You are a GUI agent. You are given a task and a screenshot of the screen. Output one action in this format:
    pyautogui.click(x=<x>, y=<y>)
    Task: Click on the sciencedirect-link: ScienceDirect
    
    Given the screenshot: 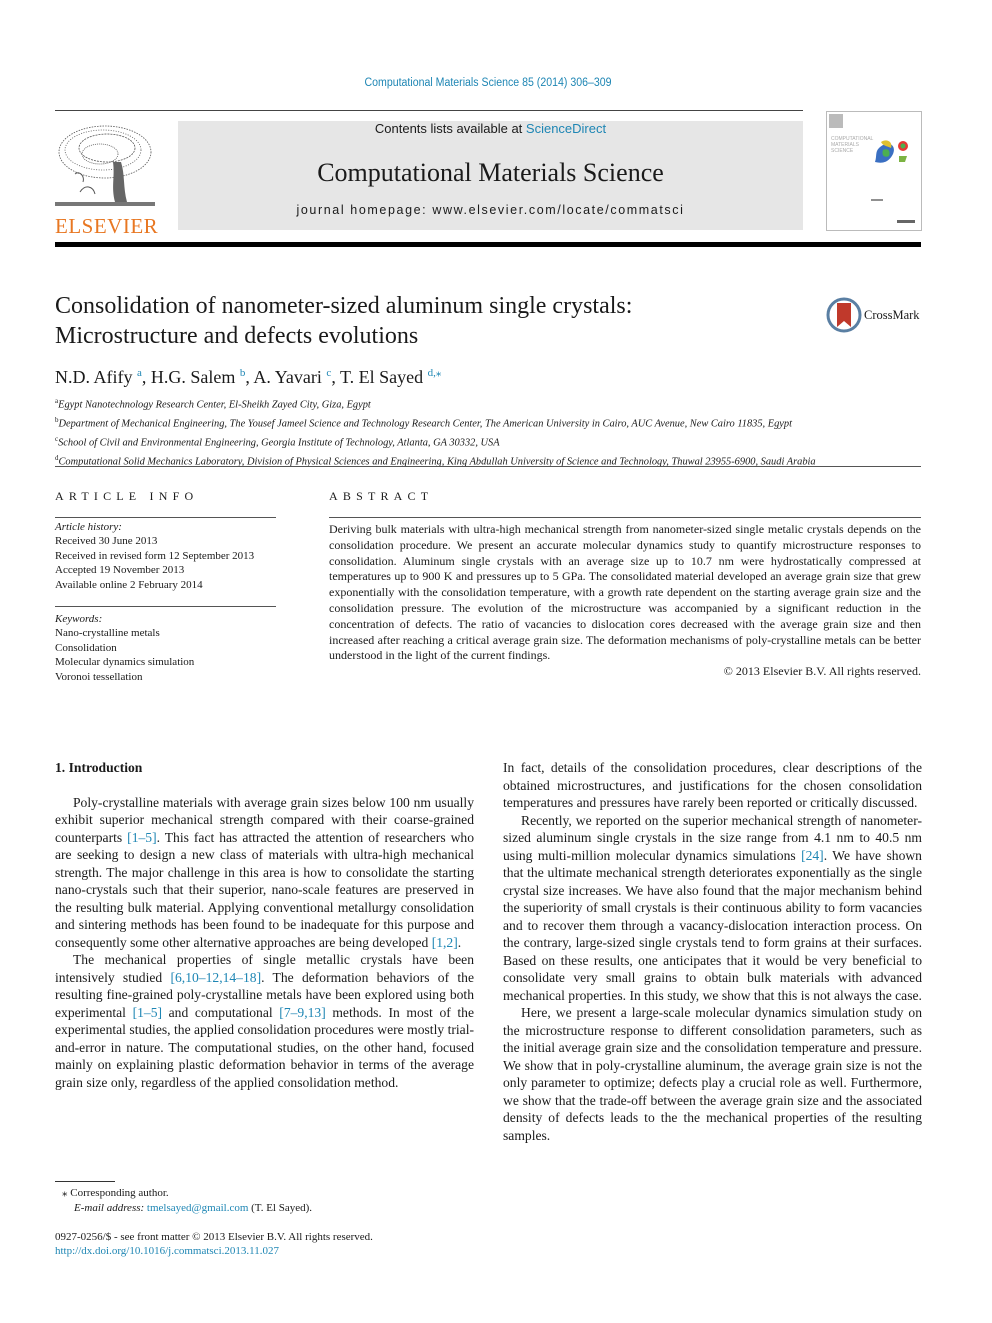 What is the action you would take?
    pyautogui.click(x=566, y=128)
    